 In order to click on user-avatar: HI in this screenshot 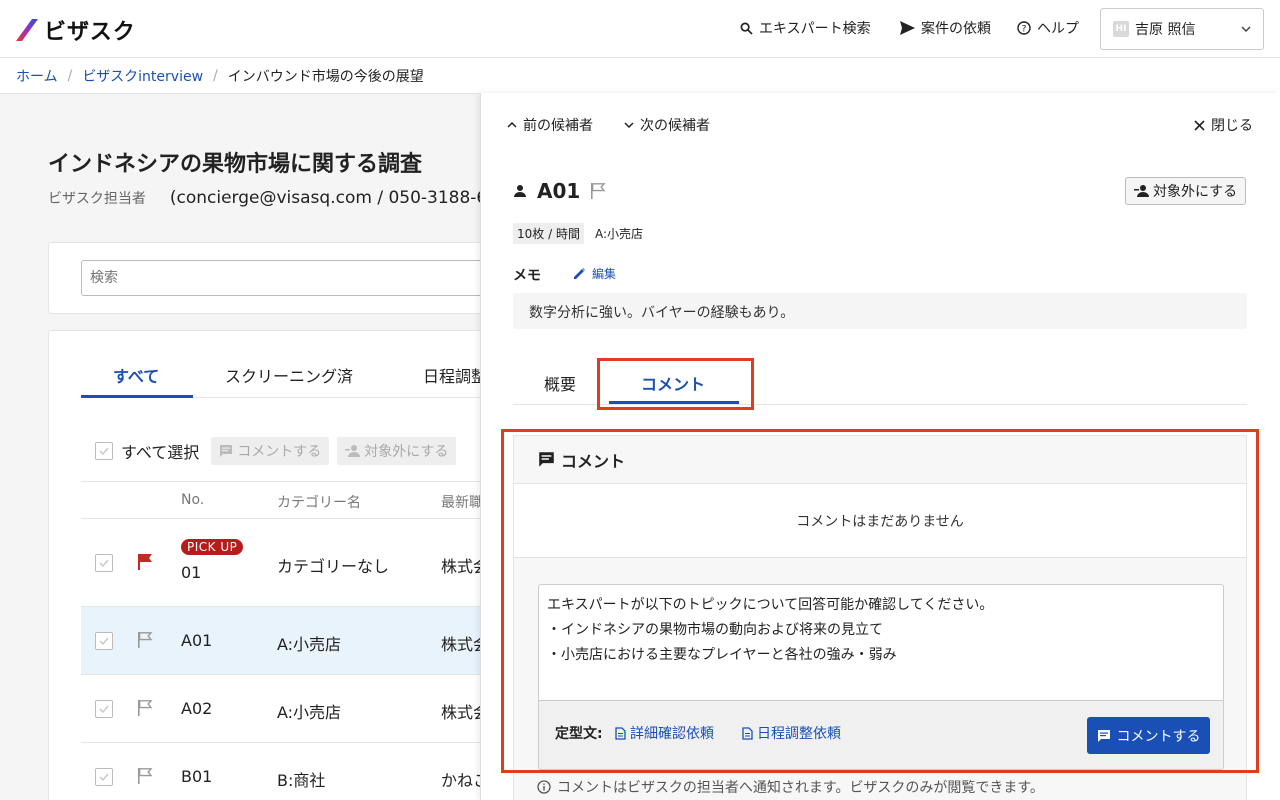, I will do `click(1121, 29)`.